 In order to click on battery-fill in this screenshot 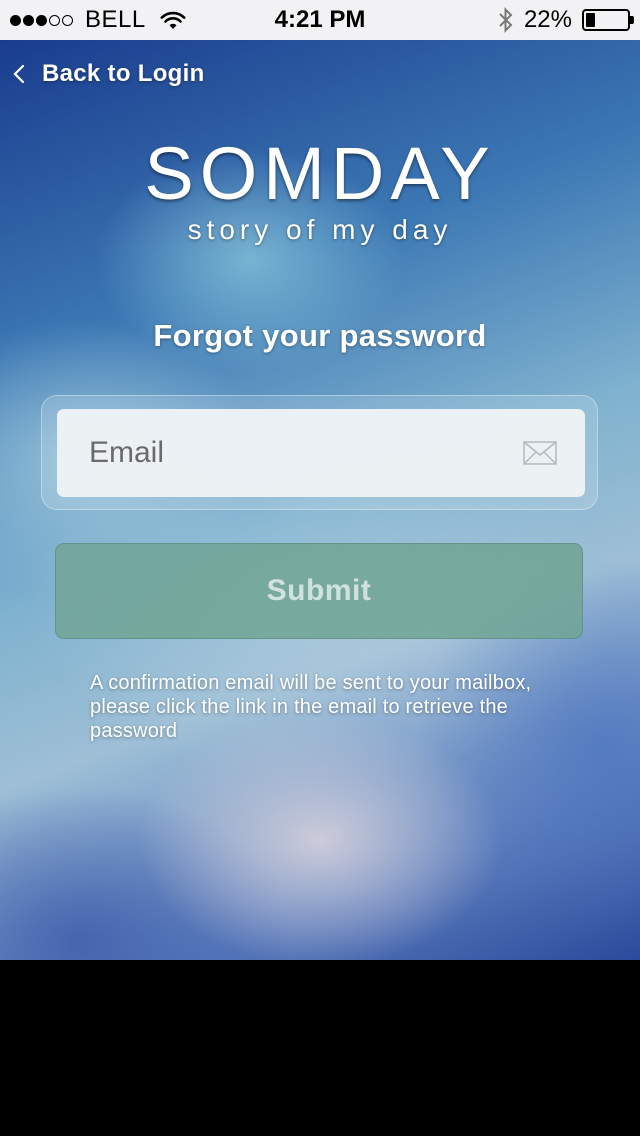, I will do `click(590, 20)`.